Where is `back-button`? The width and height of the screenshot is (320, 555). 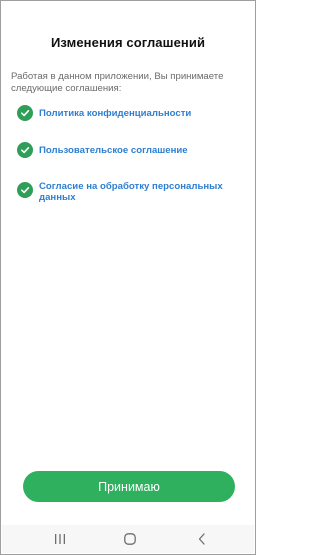 back-button is located at coordinates (202, 539).